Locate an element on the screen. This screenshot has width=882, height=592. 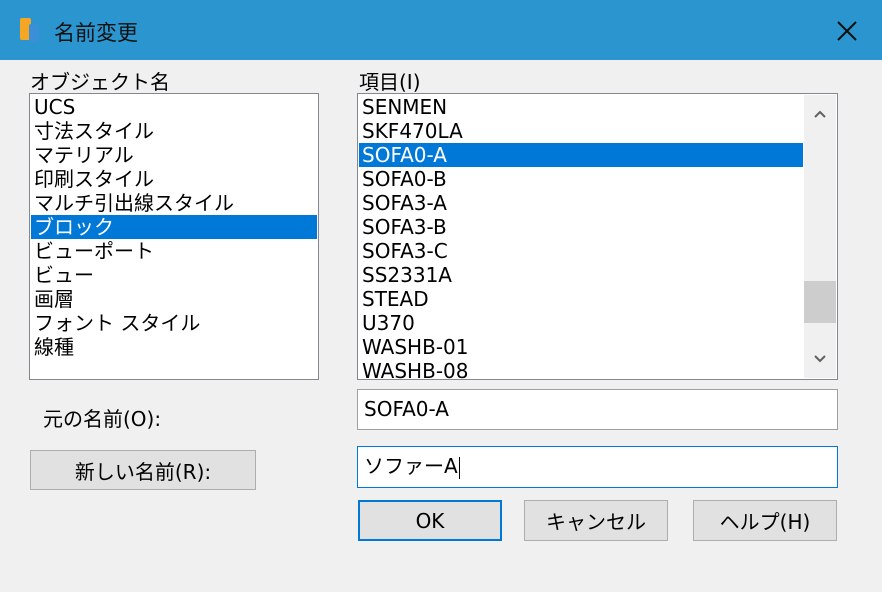
cancel-button: キャンセル is located at coordinates (596, 520).